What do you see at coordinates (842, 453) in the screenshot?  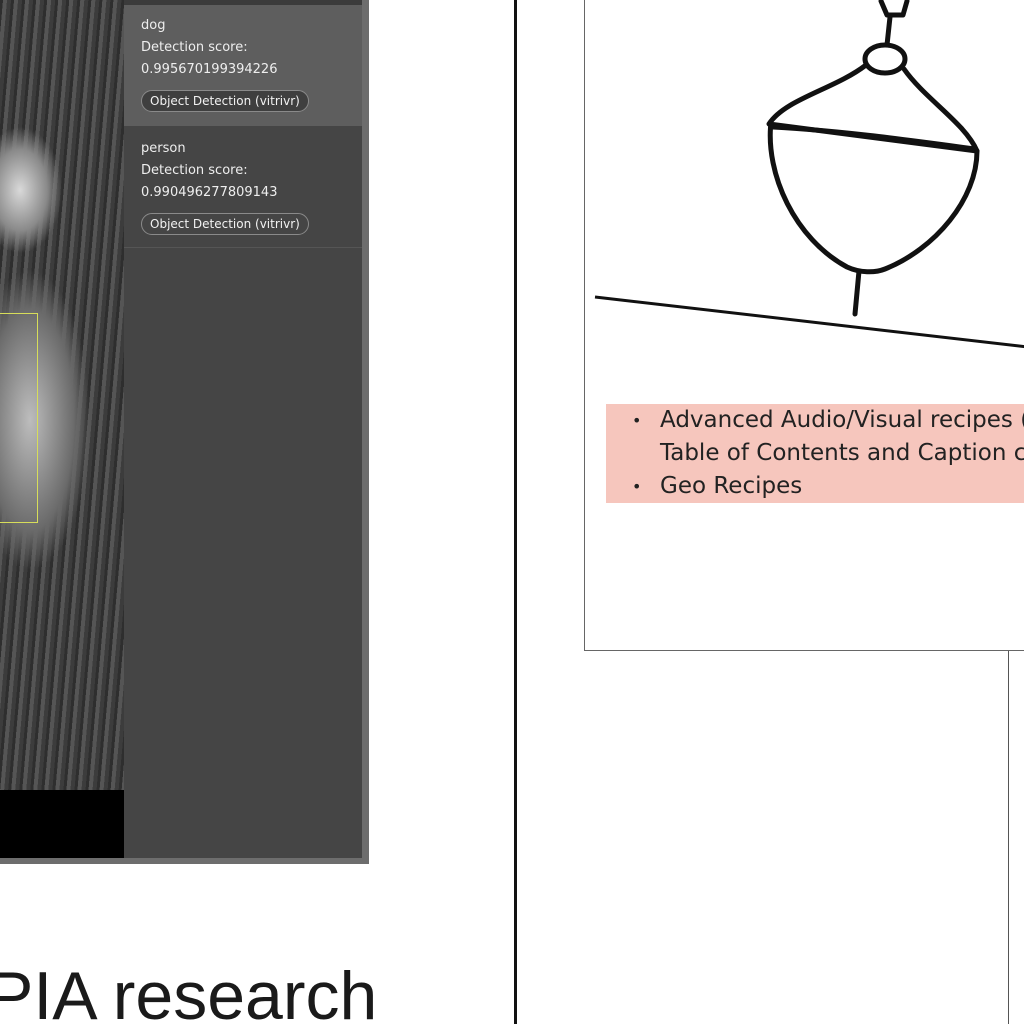 I see `bullet-text: Table of Contents and Caption ca` at bounding box center [842, 453].